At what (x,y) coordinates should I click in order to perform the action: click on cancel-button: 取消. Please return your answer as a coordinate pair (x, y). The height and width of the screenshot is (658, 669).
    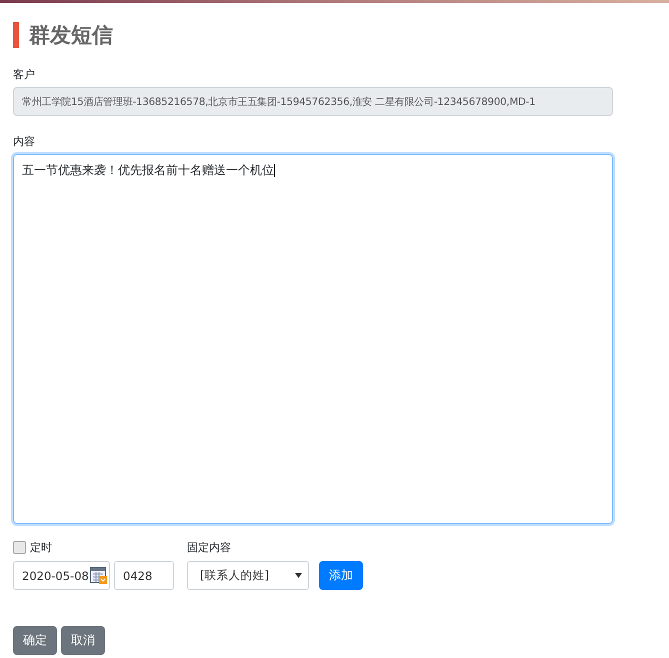
    Looking at the image, I should click on (83, 640).